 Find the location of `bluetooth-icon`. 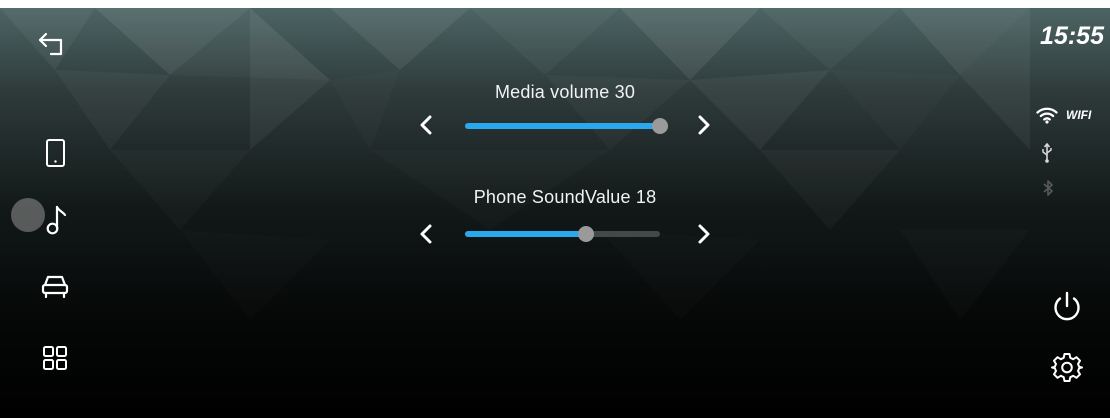

bluetooth-icon is located at coordinates (1048, 188).